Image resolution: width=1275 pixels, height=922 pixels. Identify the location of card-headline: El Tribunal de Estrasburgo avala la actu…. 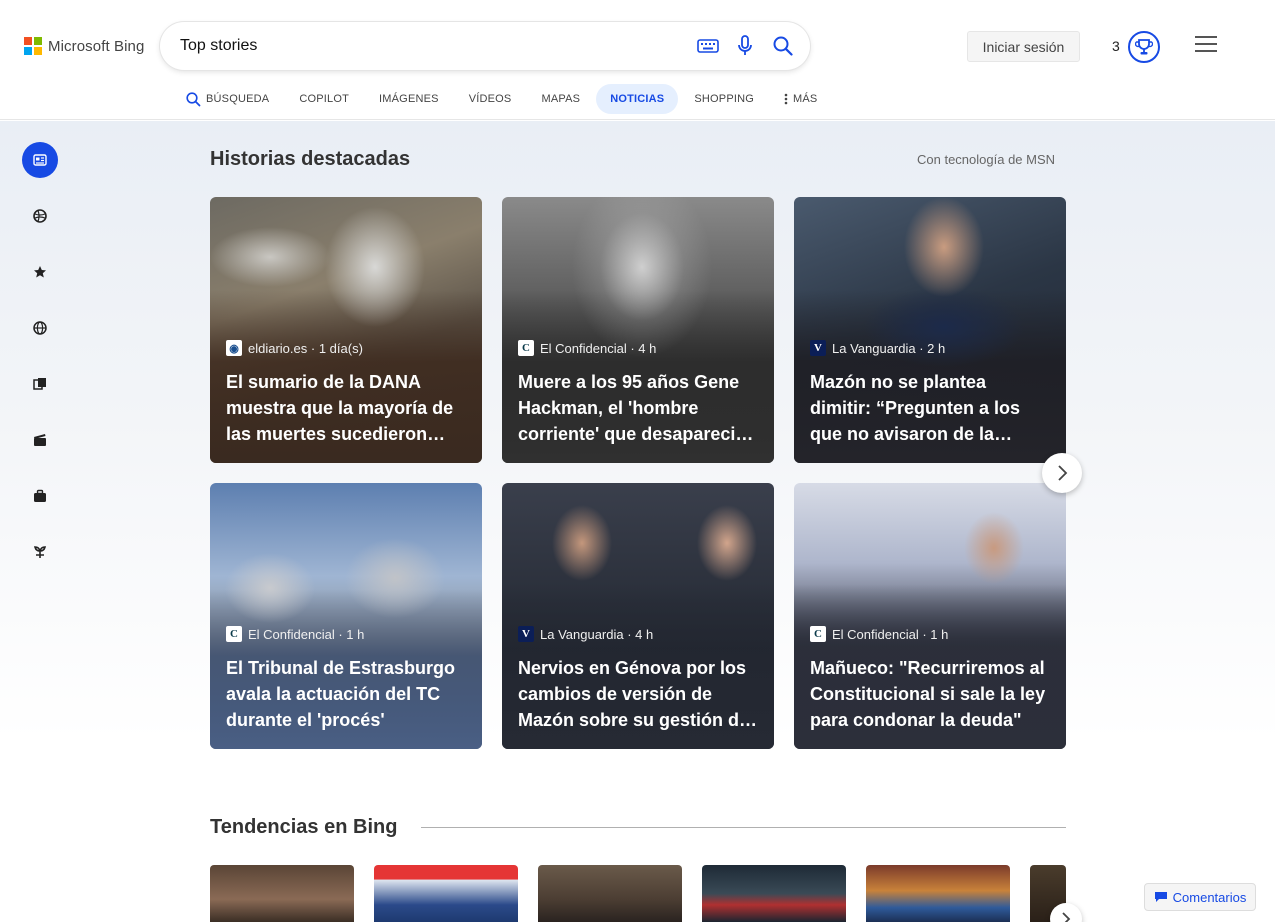
(346, 694).